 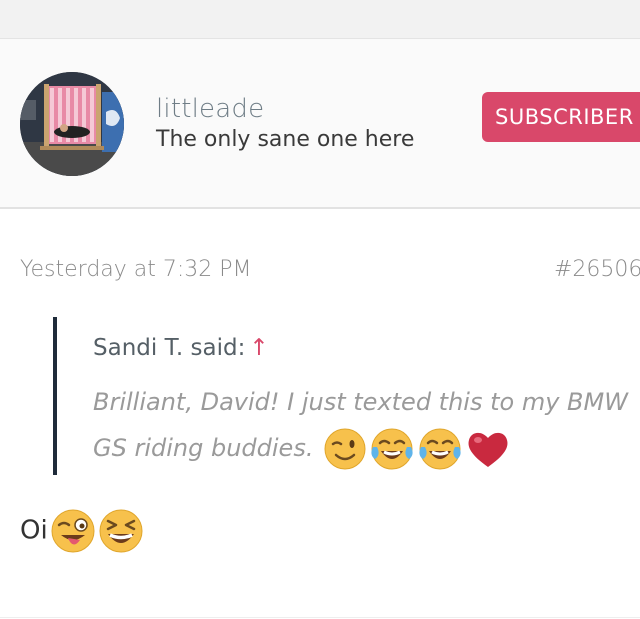 What do you see at coordinates (597, 269) in the screenshot?
I see `post-number: #26506` at bounding box center [597, 269].